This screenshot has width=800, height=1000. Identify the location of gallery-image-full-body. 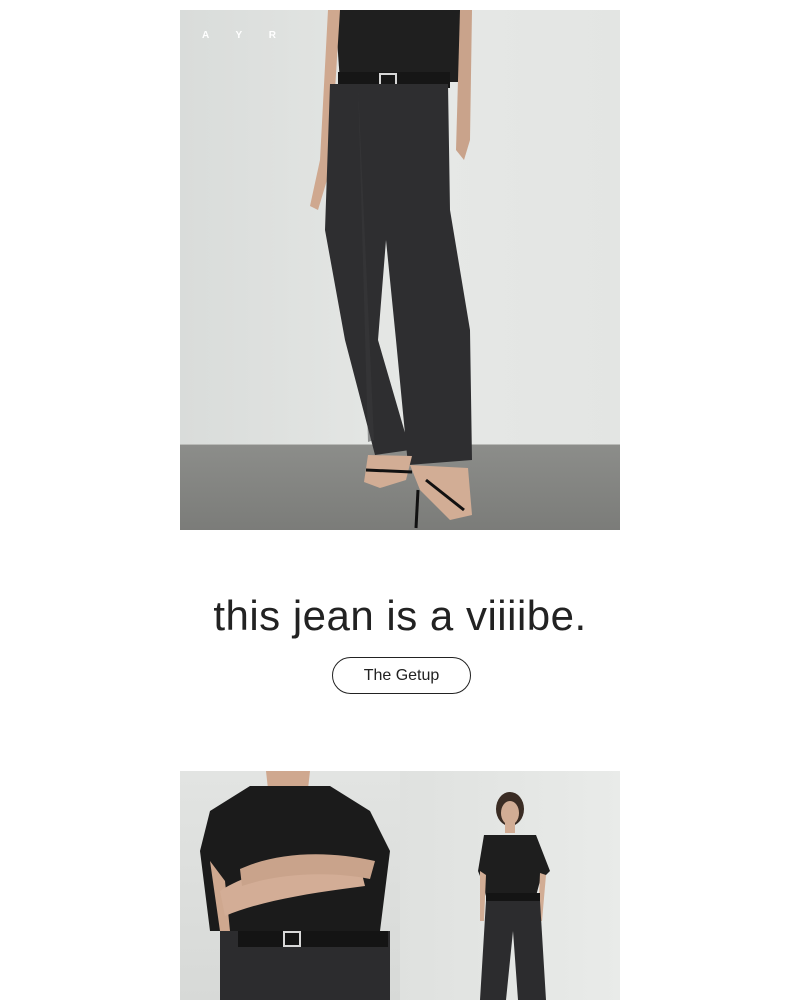
(510, 885).